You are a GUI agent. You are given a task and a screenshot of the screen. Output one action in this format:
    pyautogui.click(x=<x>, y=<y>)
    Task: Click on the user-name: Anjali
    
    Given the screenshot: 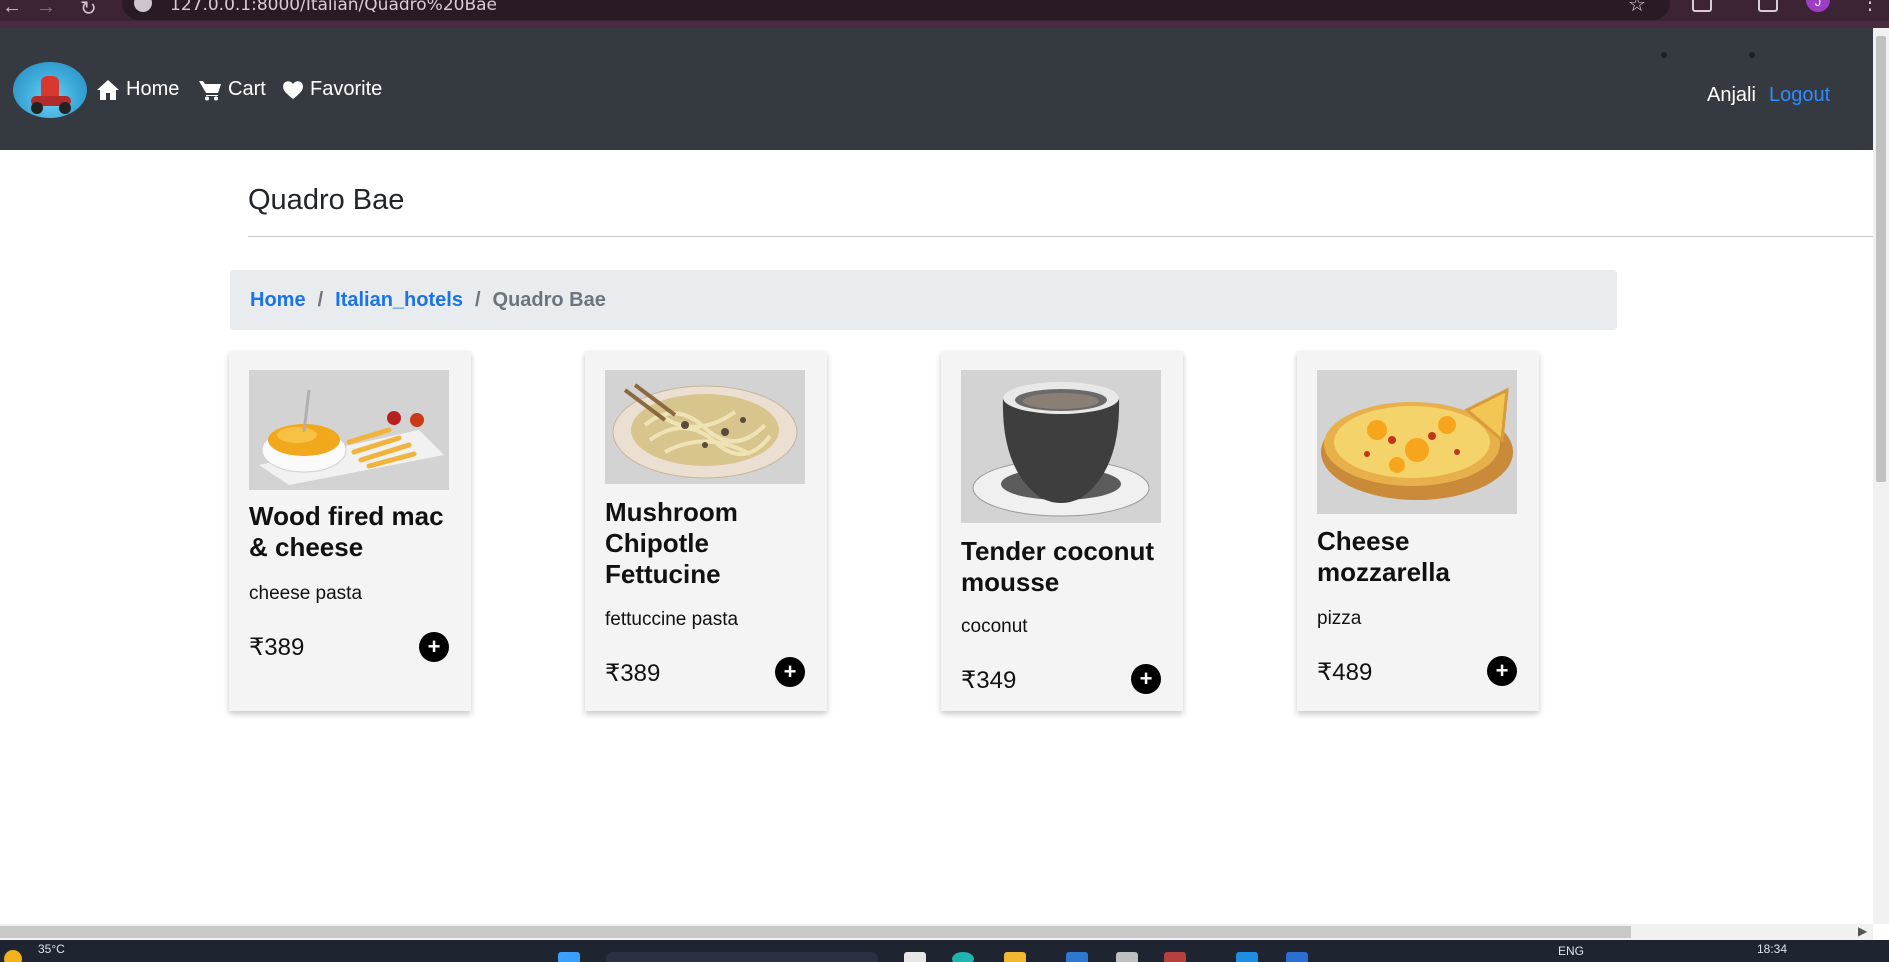 What is the action you would take?
    pyautogui.click(x=1731, y=95)
    